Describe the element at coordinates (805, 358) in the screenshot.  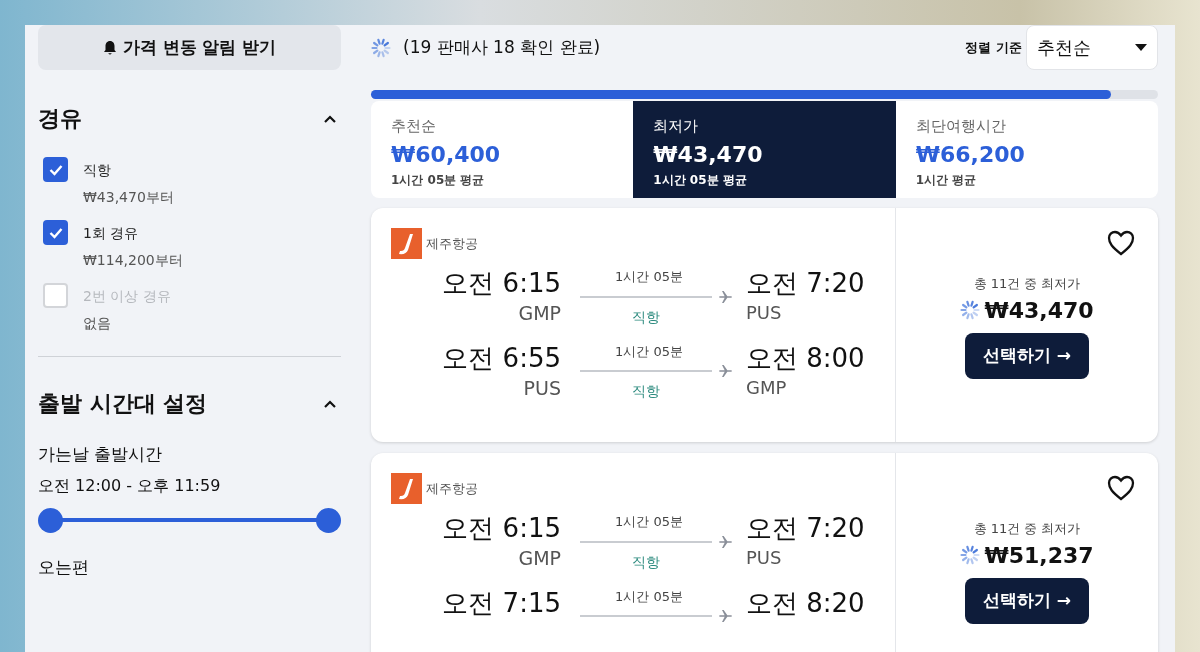
I see `arrival-time: 오전 8:00` at that location.